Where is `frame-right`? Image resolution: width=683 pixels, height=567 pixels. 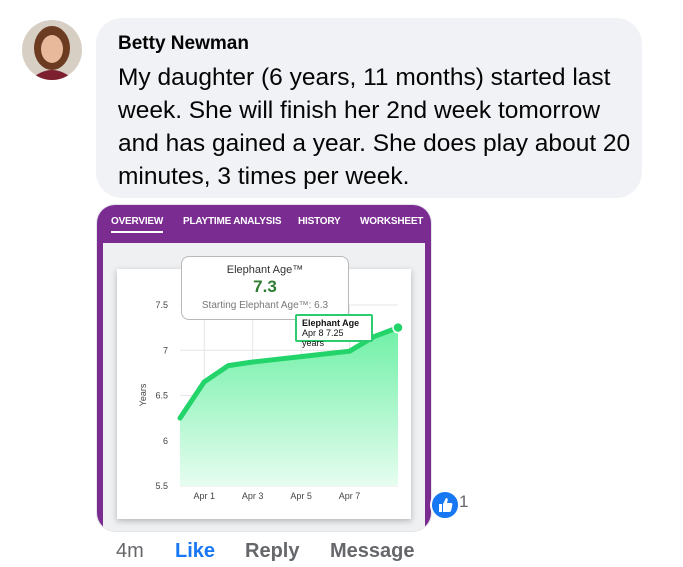 frame-right is located at coordinates (428, 387).